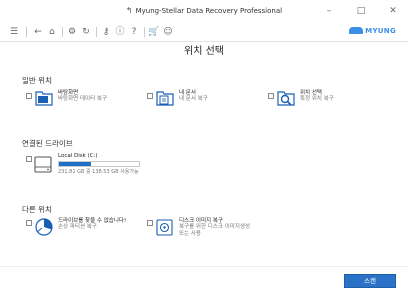 This screenshot has width=408, height=306. What do you see at coordinates (164, 227) in the screenshot?
I see `disk-image-icon` at bounding box center [164, 227].